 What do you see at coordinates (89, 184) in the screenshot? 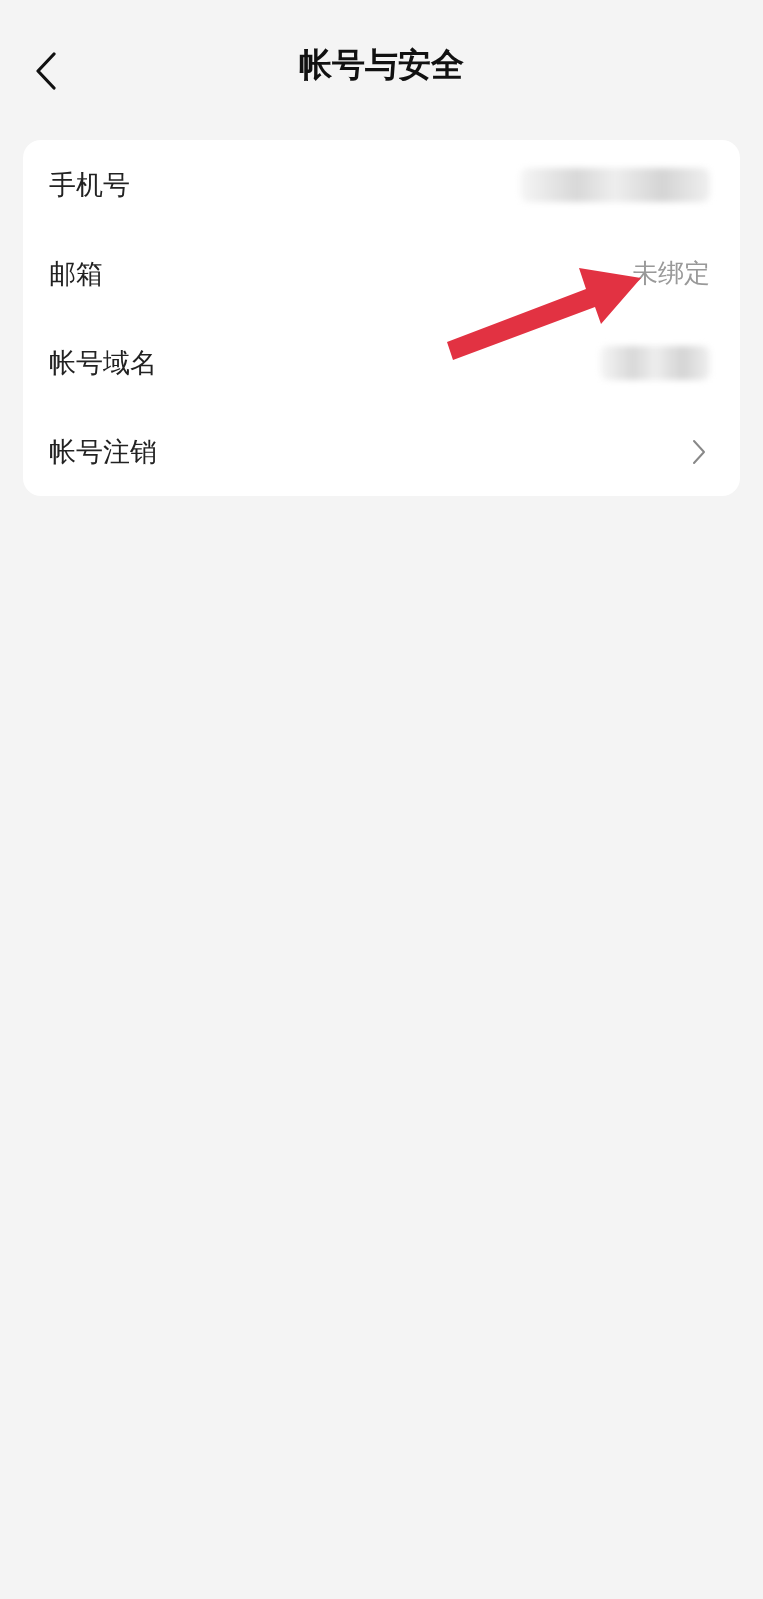
I see `row-label: 手机号` at bounding box center [89, 184].